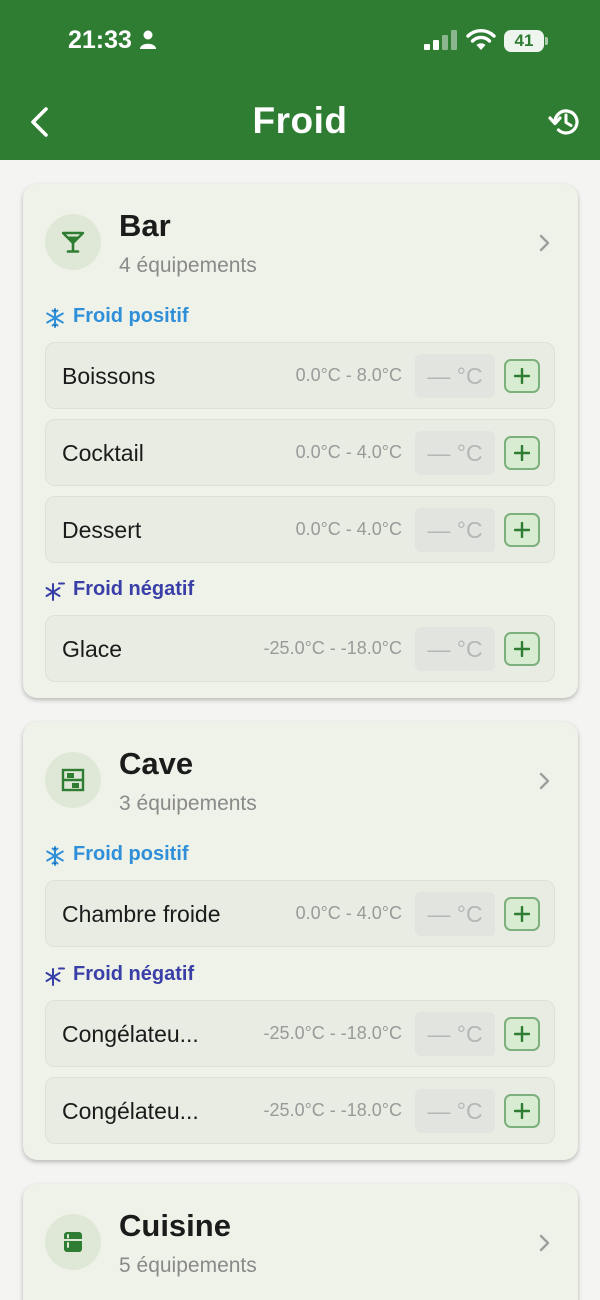  What do you see at coordinates (141, 914) in the screenshot?
I see `equipment-name: Chambre froide` at bounding box center [141, 914].